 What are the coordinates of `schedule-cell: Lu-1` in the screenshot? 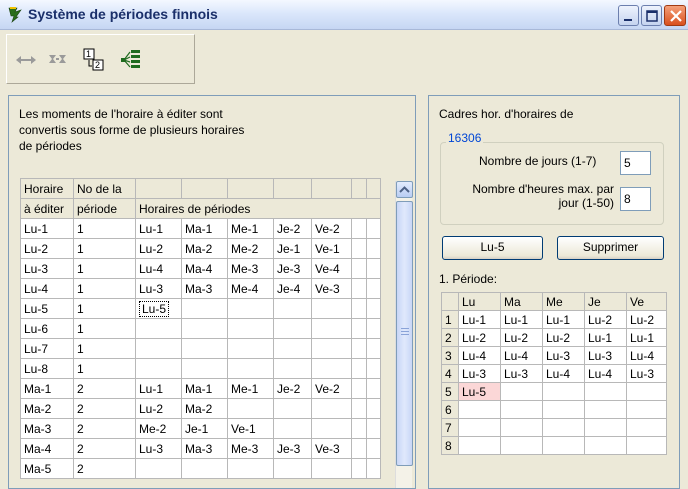 It's located at (47, 228).